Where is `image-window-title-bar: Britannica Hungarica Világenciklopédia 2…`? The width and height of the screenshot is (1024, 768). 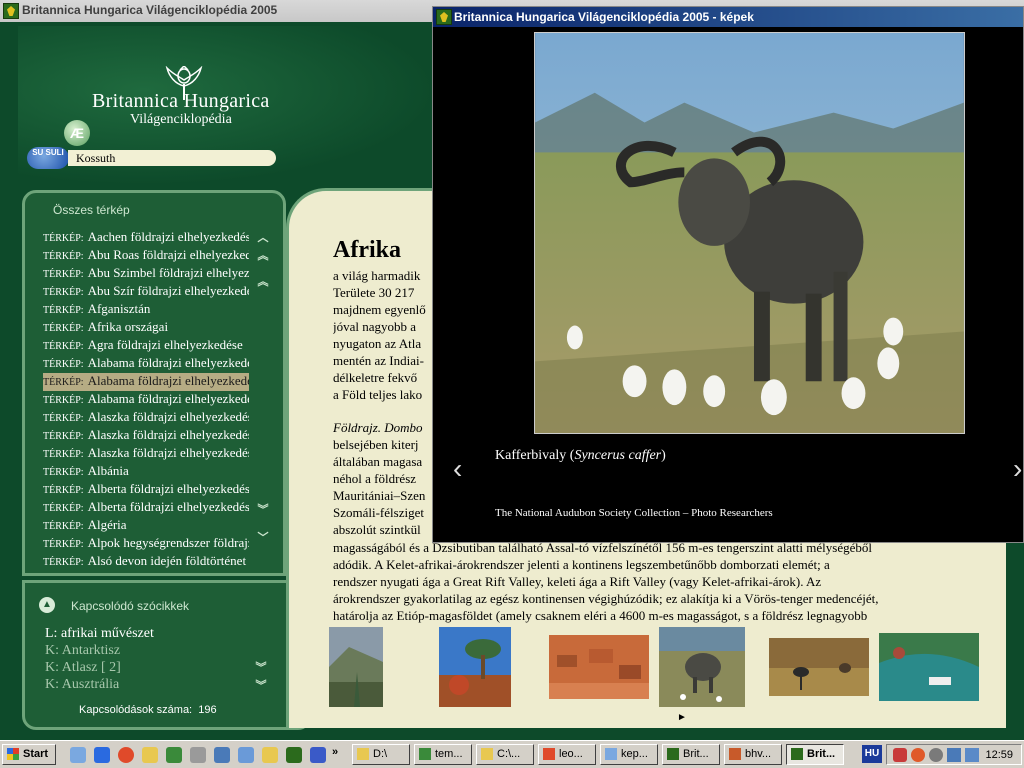 image-window-title-bar: Britannica Hungarica Világenciklopédia 2… is located at coordinates (728, 17).